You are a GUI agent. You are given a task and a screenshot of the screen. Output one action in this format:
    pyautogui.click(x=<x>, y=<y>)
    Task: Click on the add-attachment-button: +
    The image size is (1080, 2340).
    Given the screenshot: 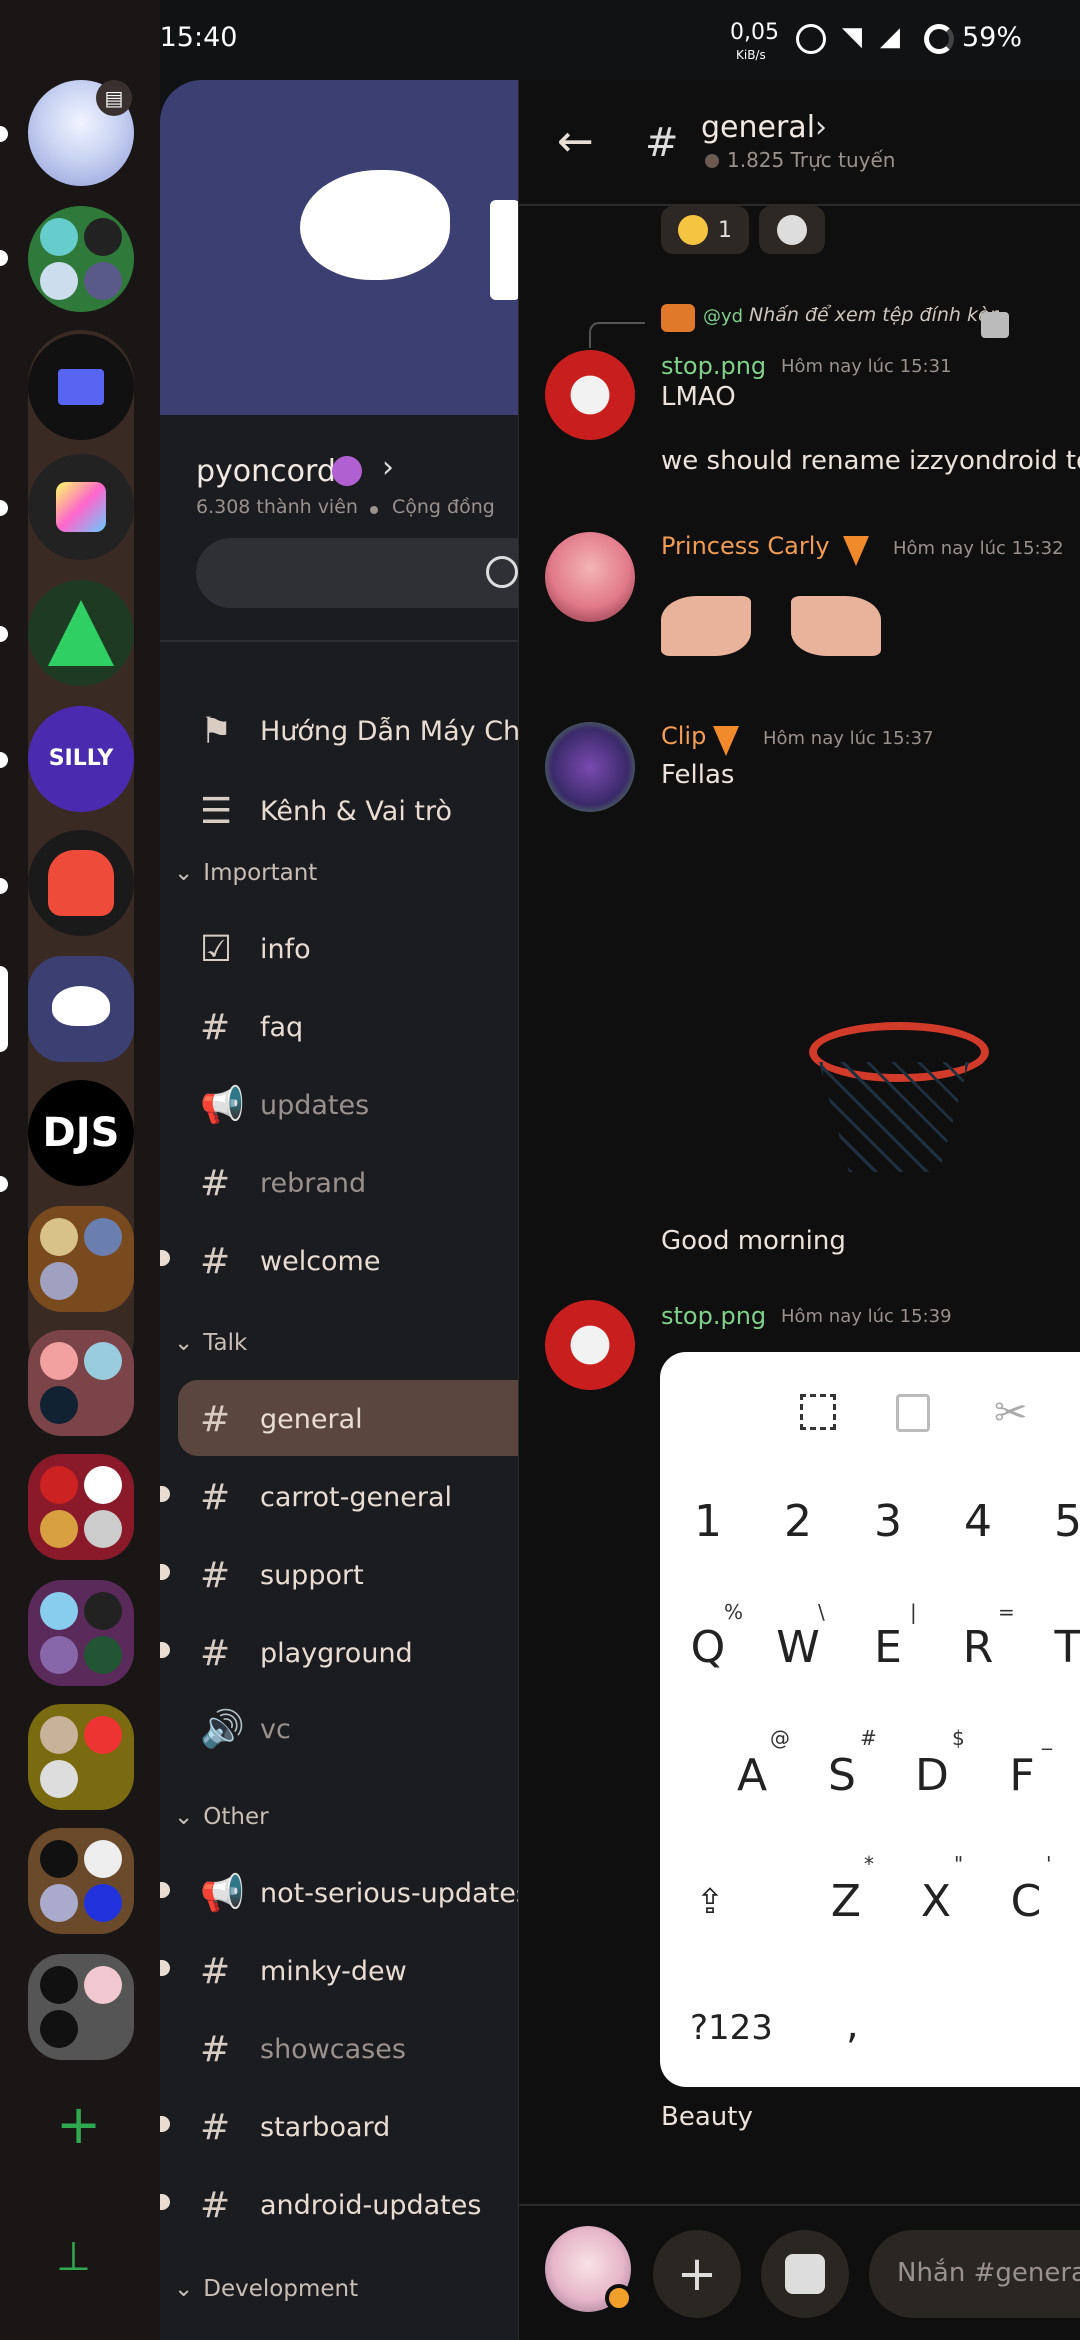 What is the action you would take?
    pyautogui.click(x=697, y=2274)
    